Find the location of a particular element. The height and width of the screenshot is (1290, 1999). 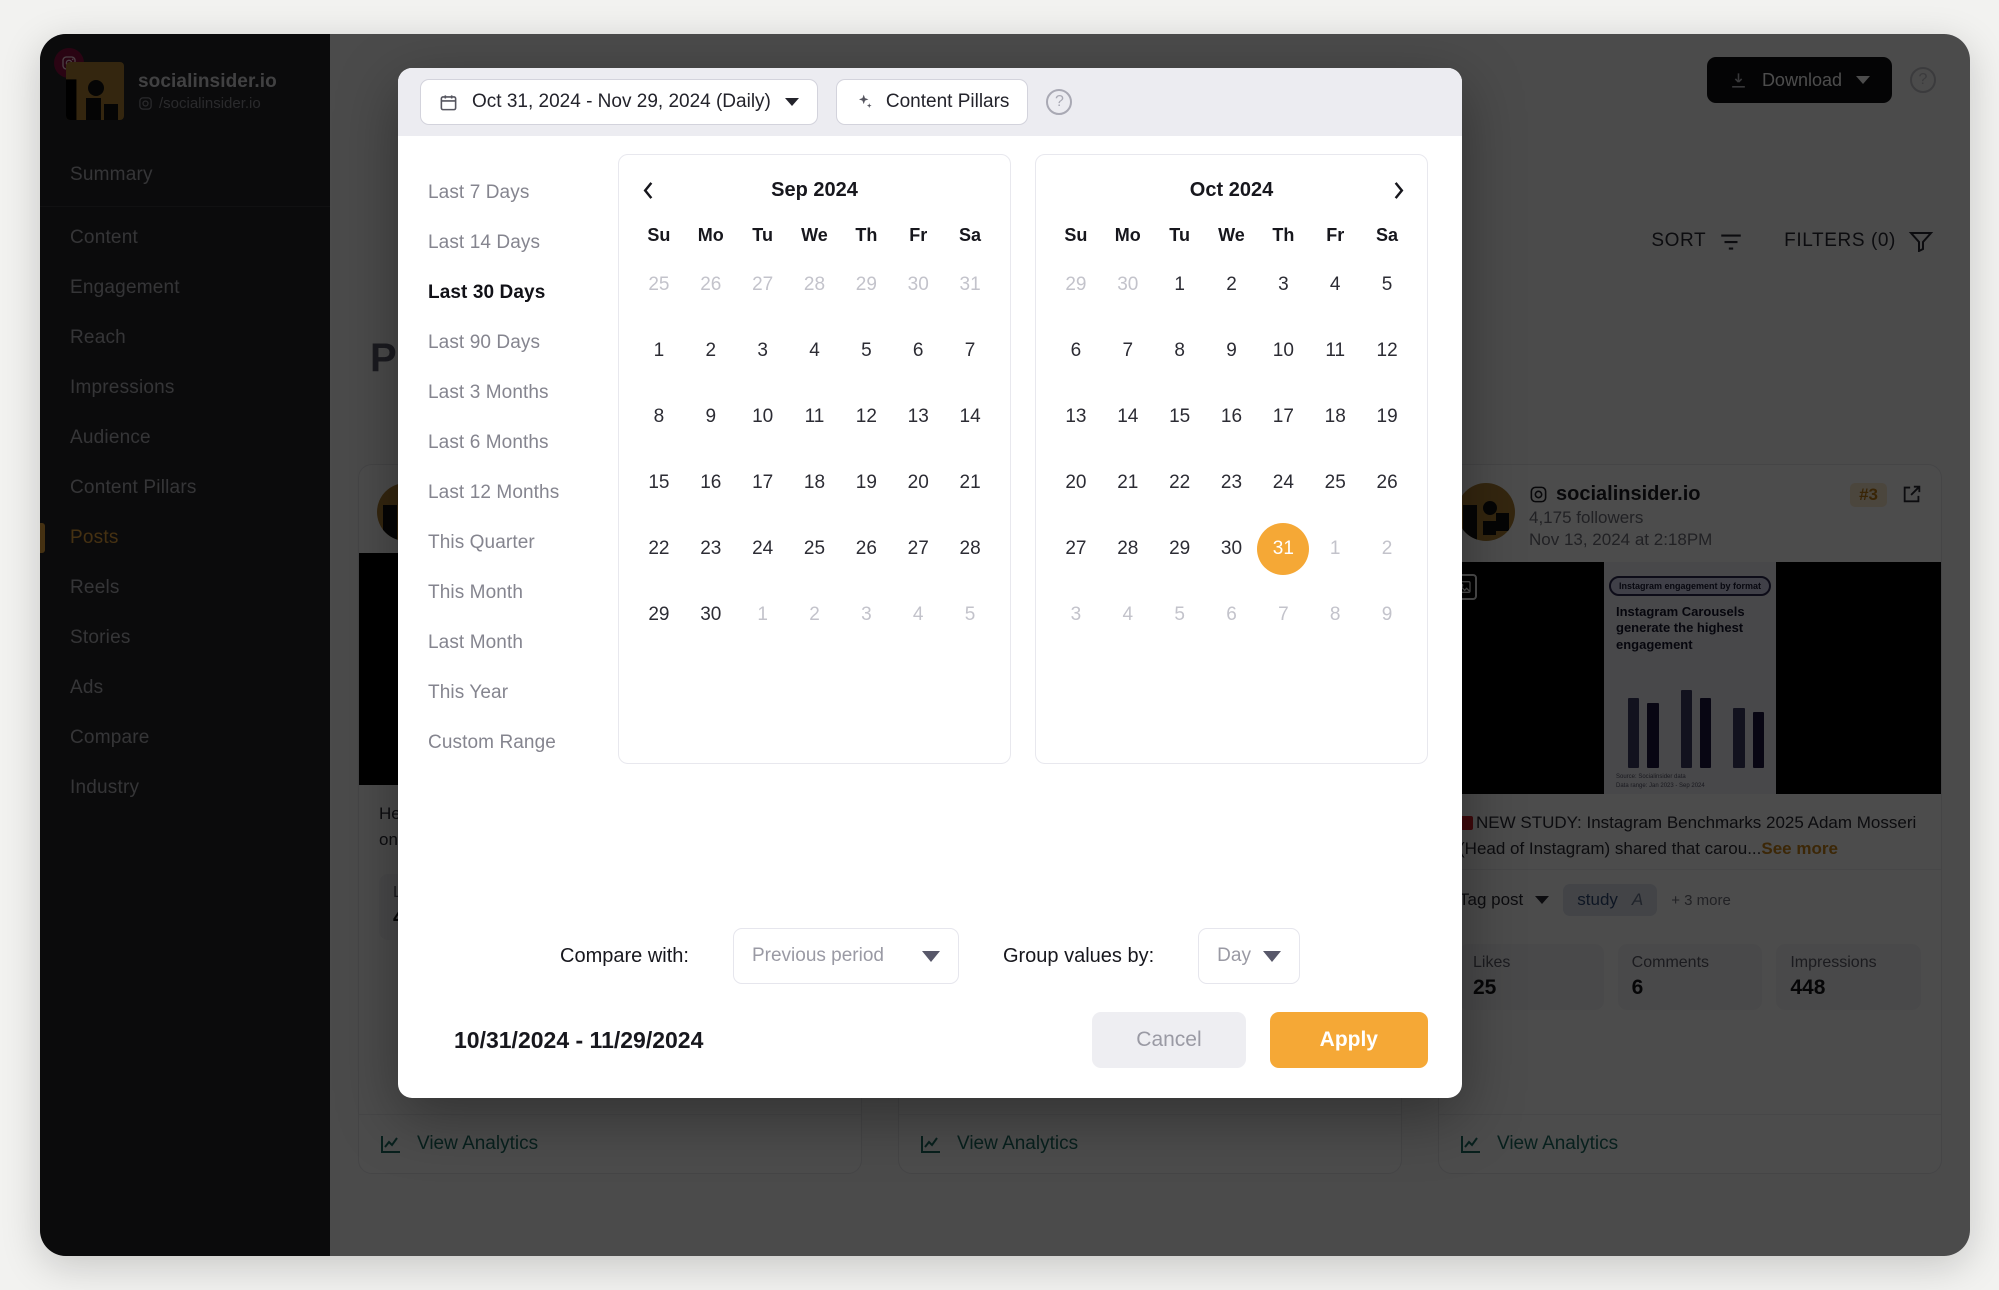

cancel-button: Cancel is located at coordinates (1169, 1040).